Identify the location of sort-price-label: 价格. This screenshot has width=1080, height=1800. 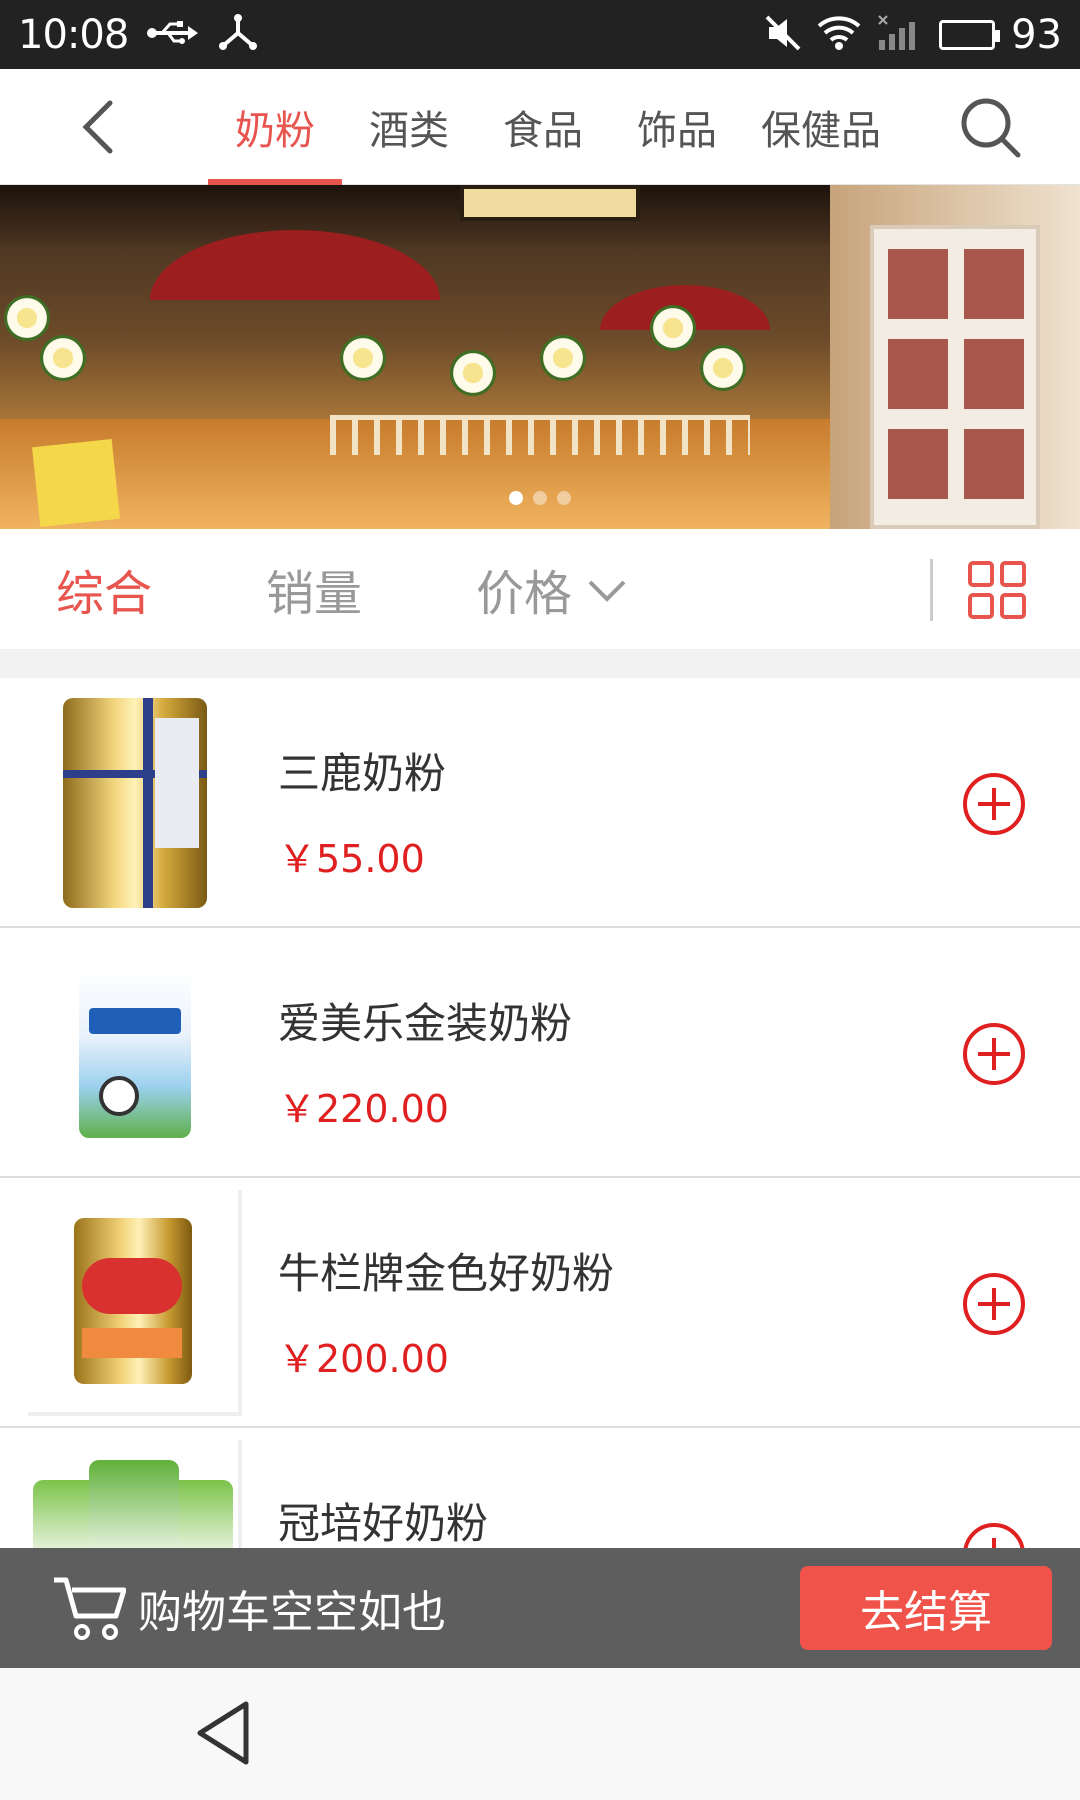
(524, 594).